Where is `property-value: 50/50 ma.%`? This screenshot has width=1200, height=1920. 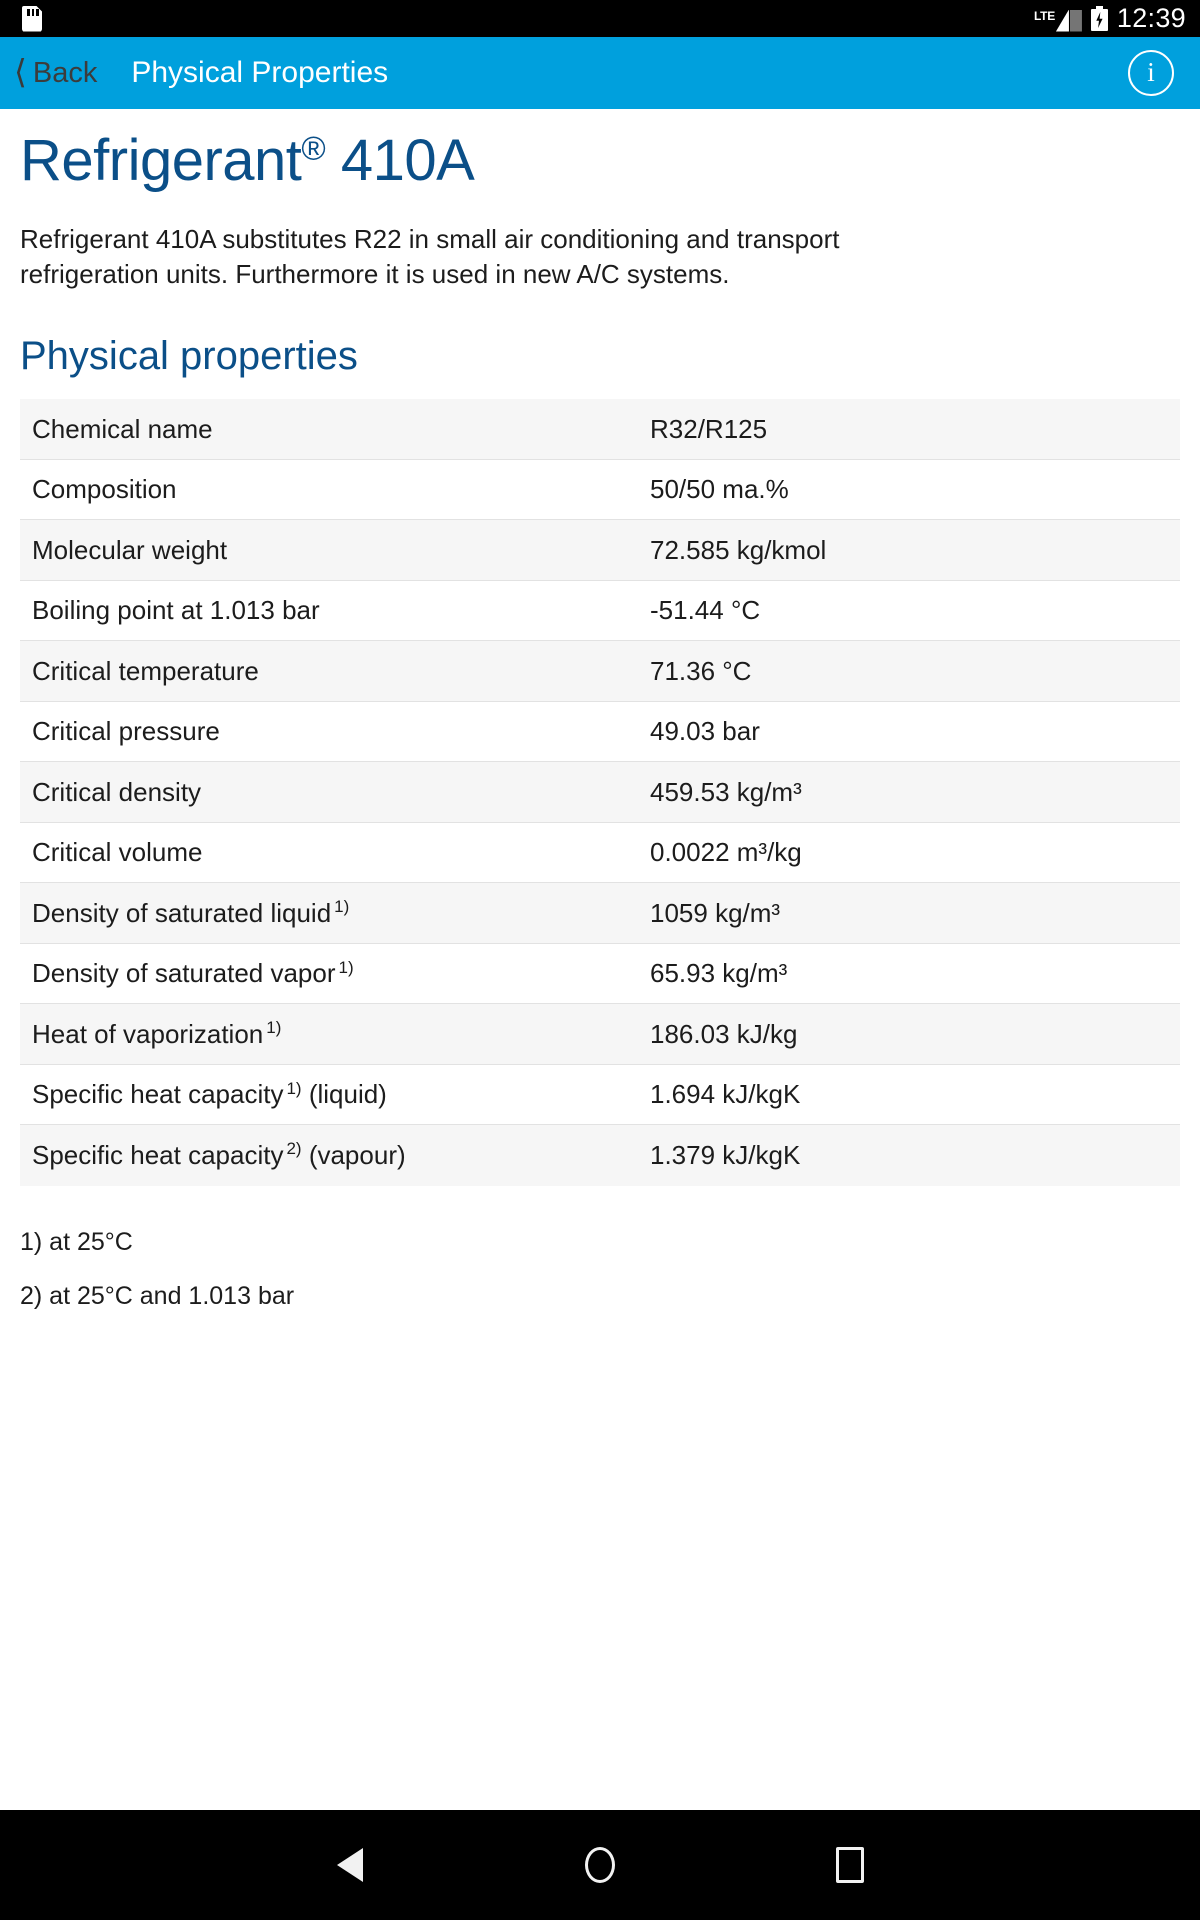
property-value: 50/50 ma.% is located at coordinates (719, 489).